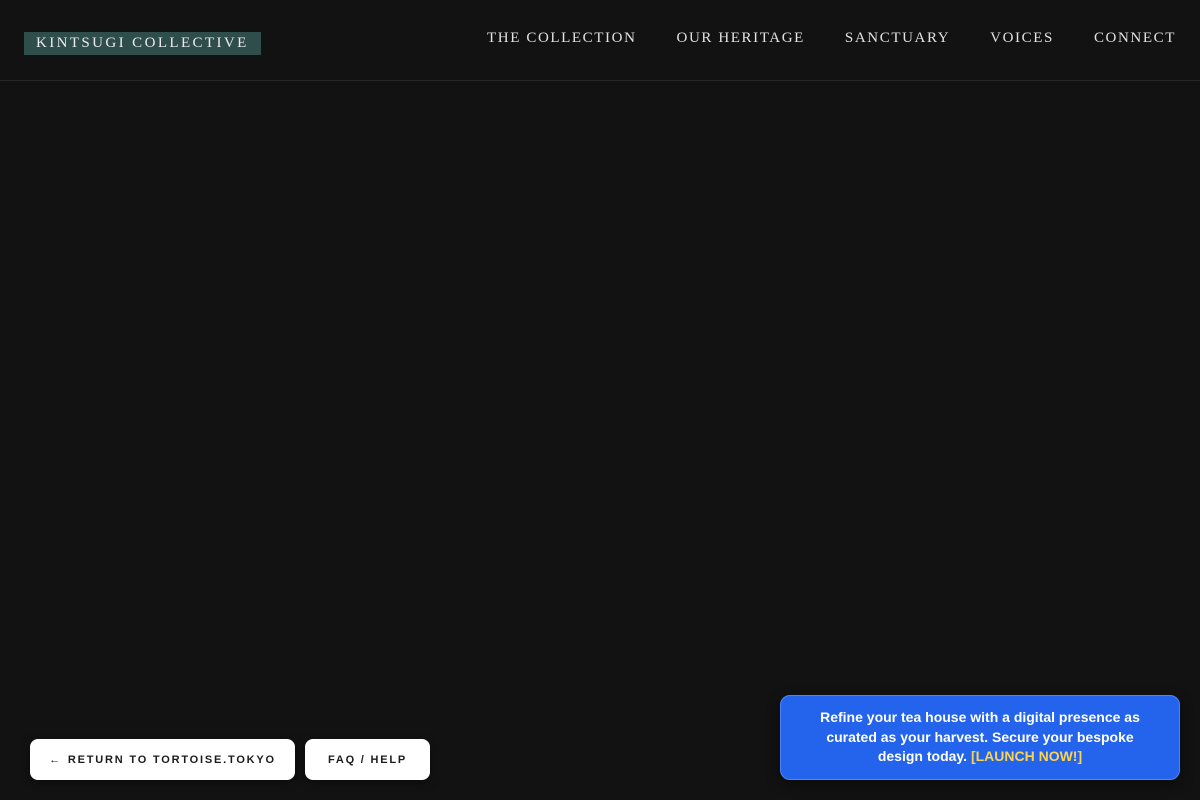 This screenshot has height=800, width=1200. What do you see at coordinates (741, 38) in the screenshot?
I see `nav-item-our-heritage: OUR HERITAGE` at bounding box center [741, 38].